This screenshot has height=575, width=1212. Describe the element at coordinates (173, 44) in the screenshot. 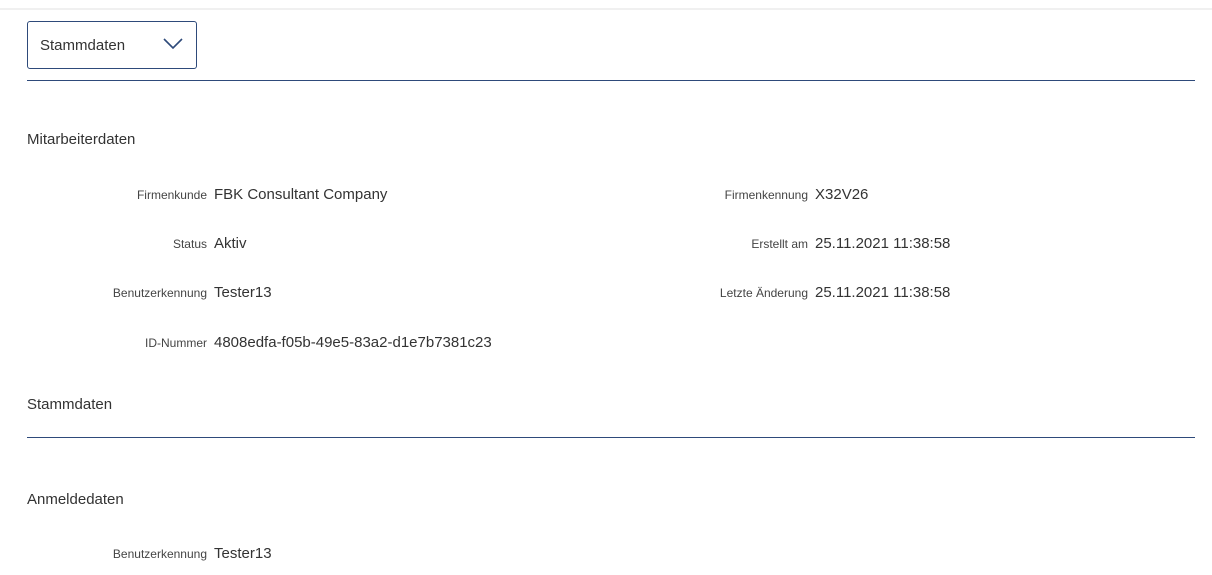

I see `chevron-down-icon` at that location.